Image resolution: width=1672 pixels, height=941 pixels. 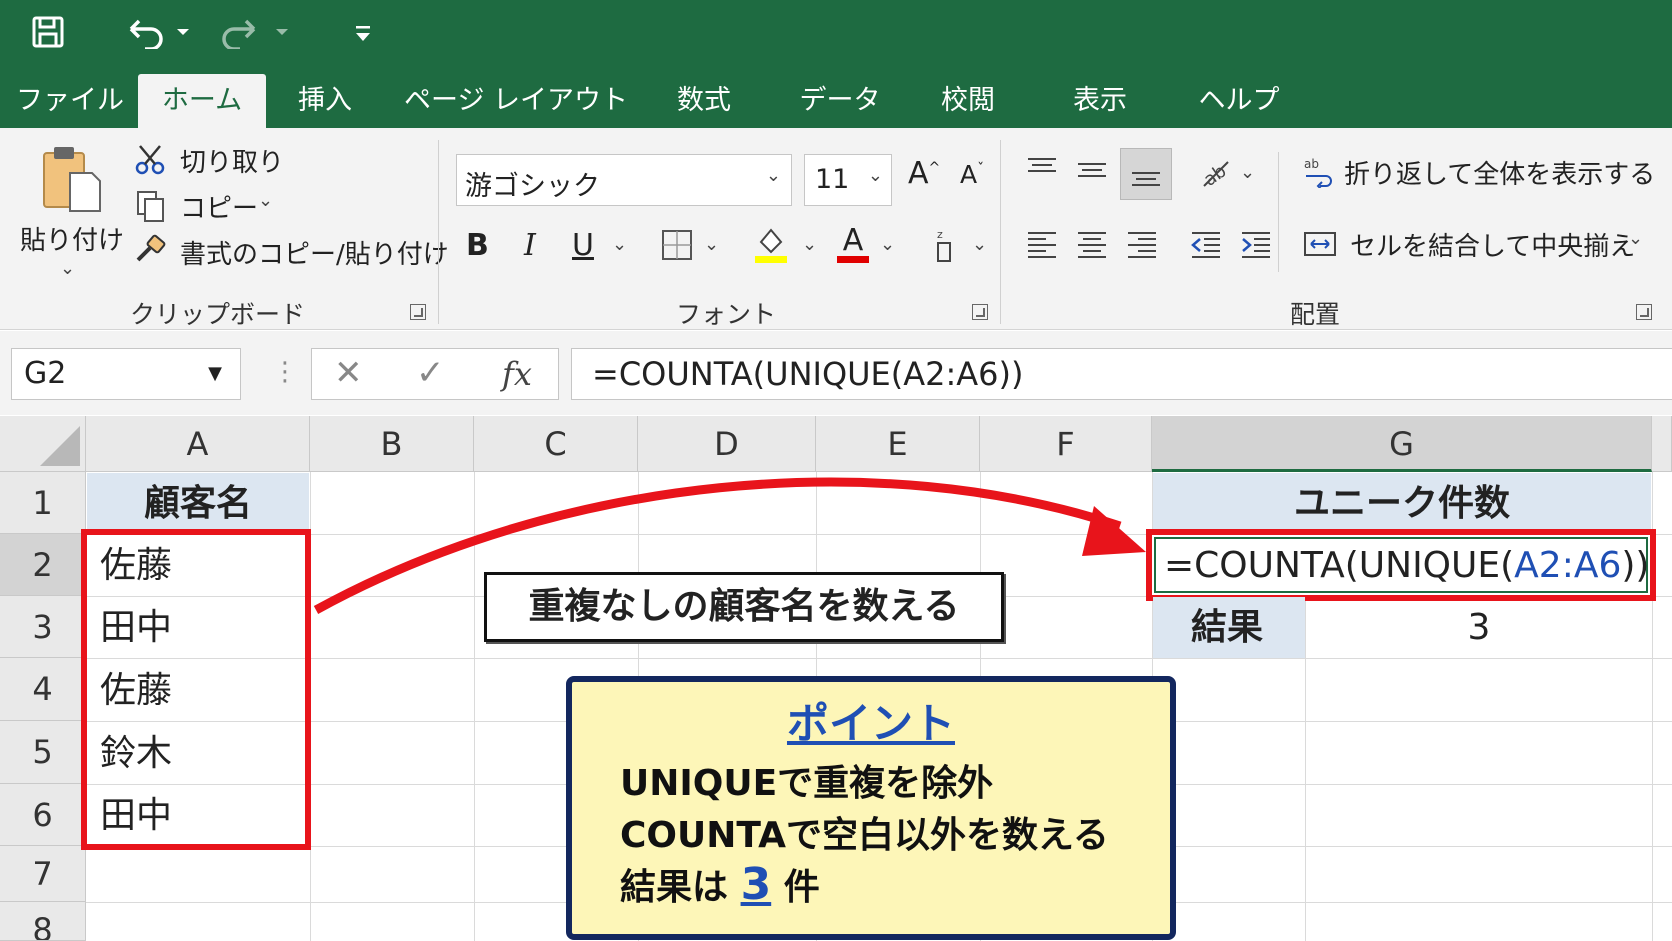 What do you see at coordinates (1256, 244) in the screenshot?
I see `increase-indent-icon` at bounding box center [1256, 244].